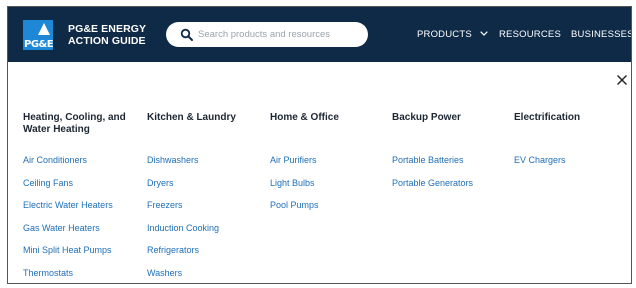  Describe the element at coordinates (107, 41) in the screenshot. I see `site-title-line2: ACTION GUIDE` at that location.